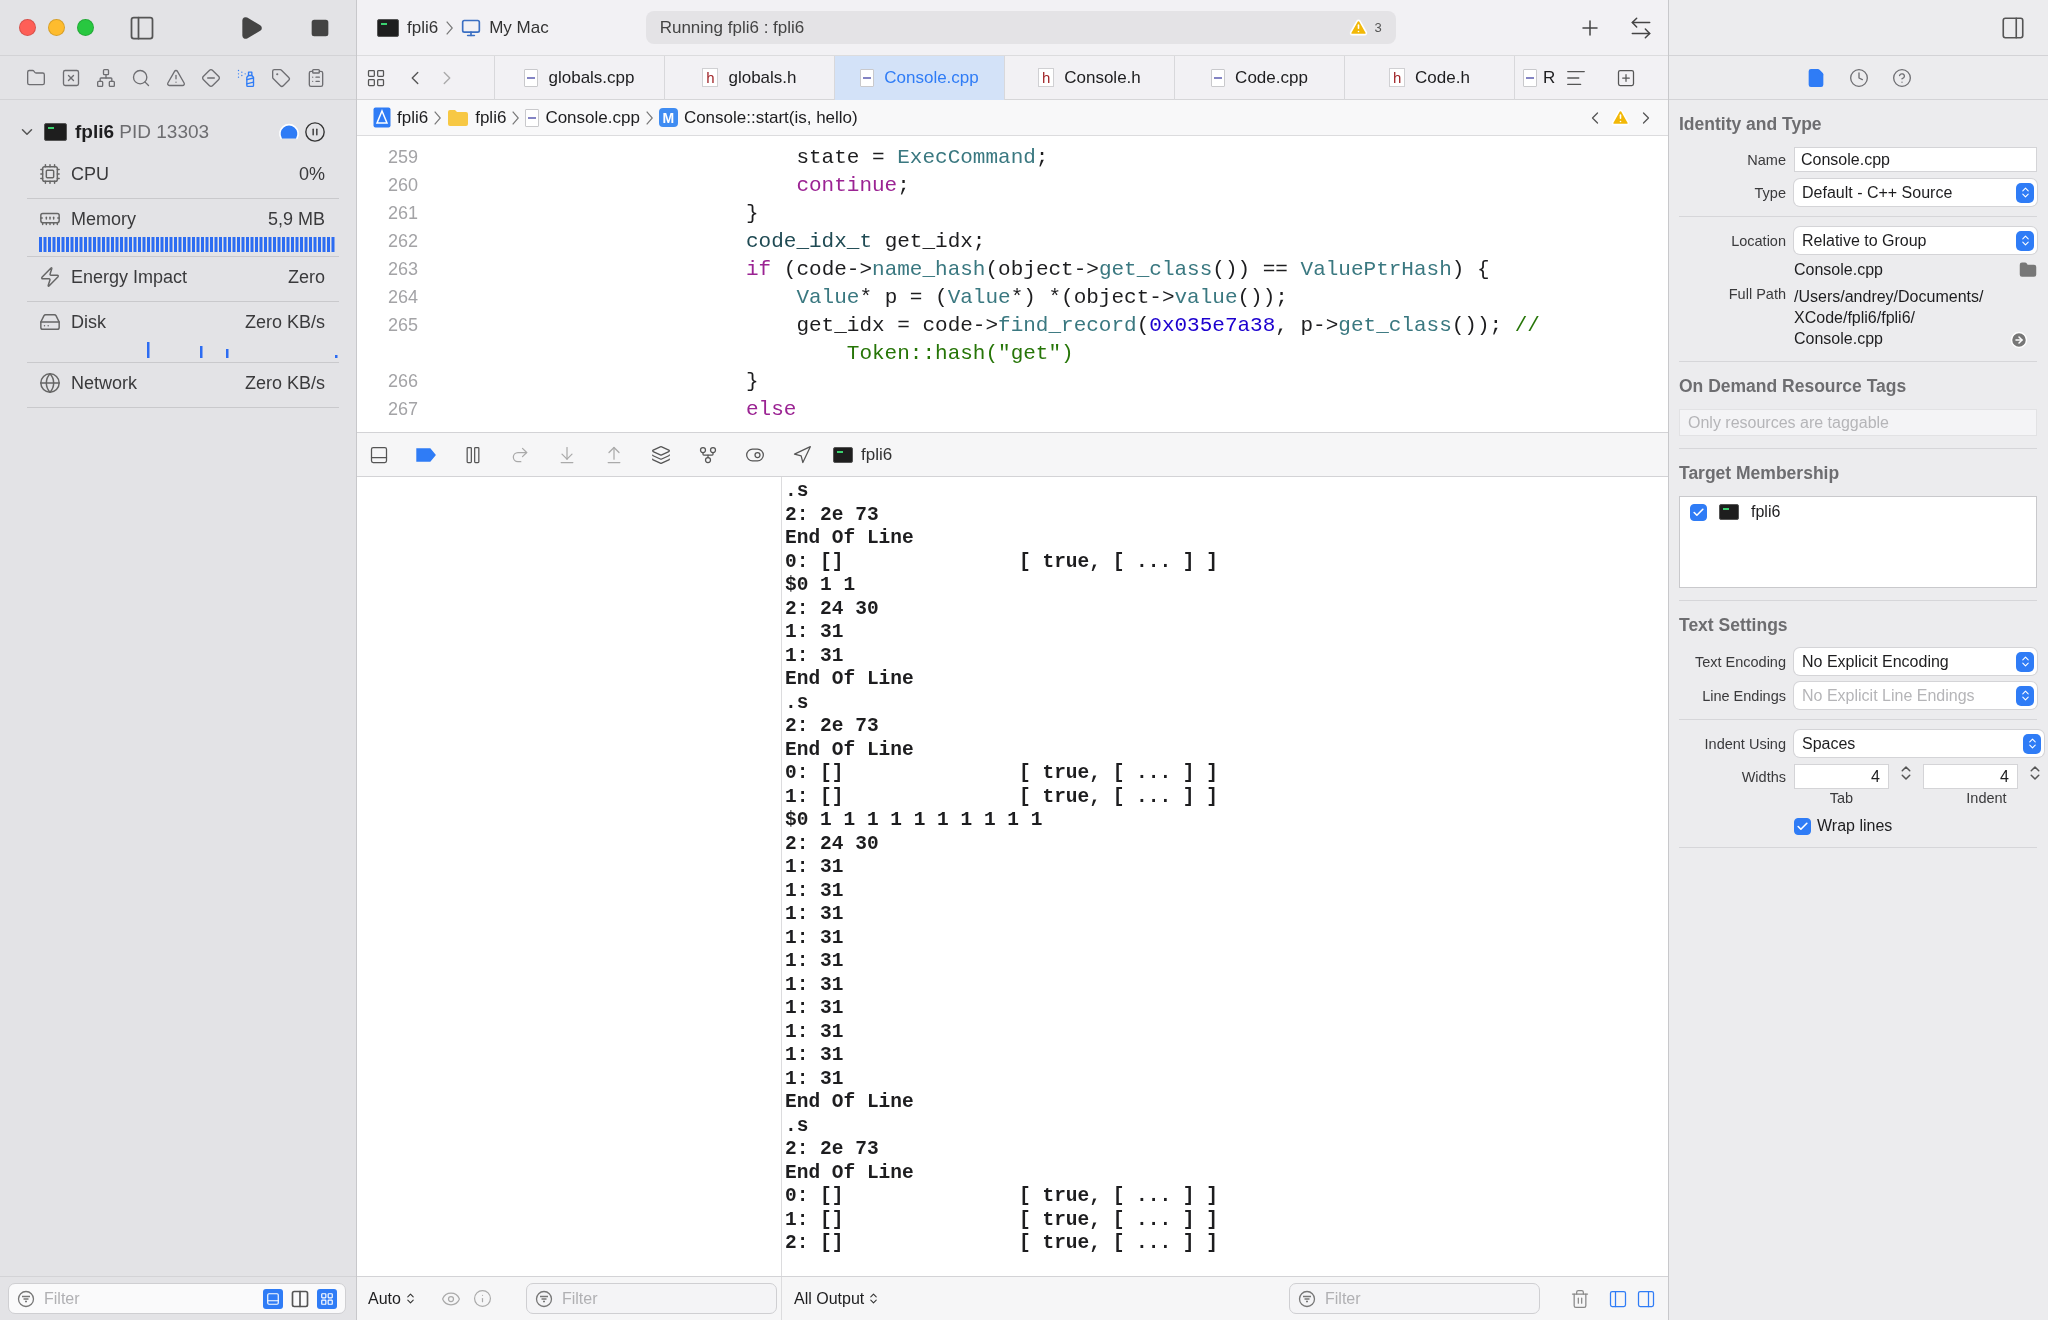  What do you see at coordinates (1002, 1220) in the screenshot?
I see `console-line: 1: [] [ true, [ ... ] ]` at bounding box center [1002, 1220].